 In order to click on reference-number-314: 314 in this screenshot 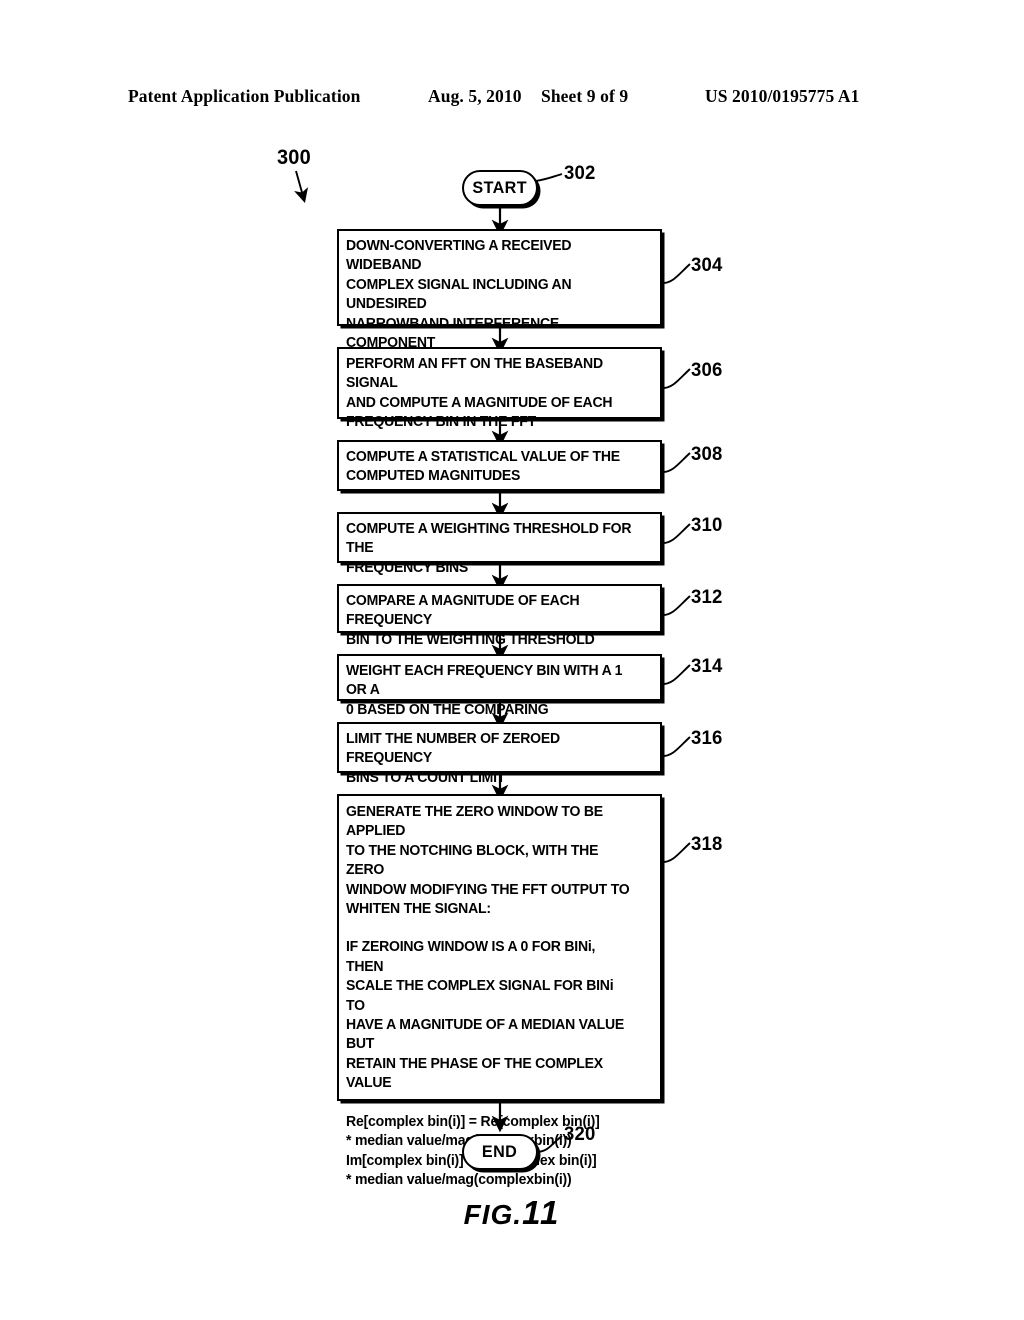, I will do `click(707, 666)`.